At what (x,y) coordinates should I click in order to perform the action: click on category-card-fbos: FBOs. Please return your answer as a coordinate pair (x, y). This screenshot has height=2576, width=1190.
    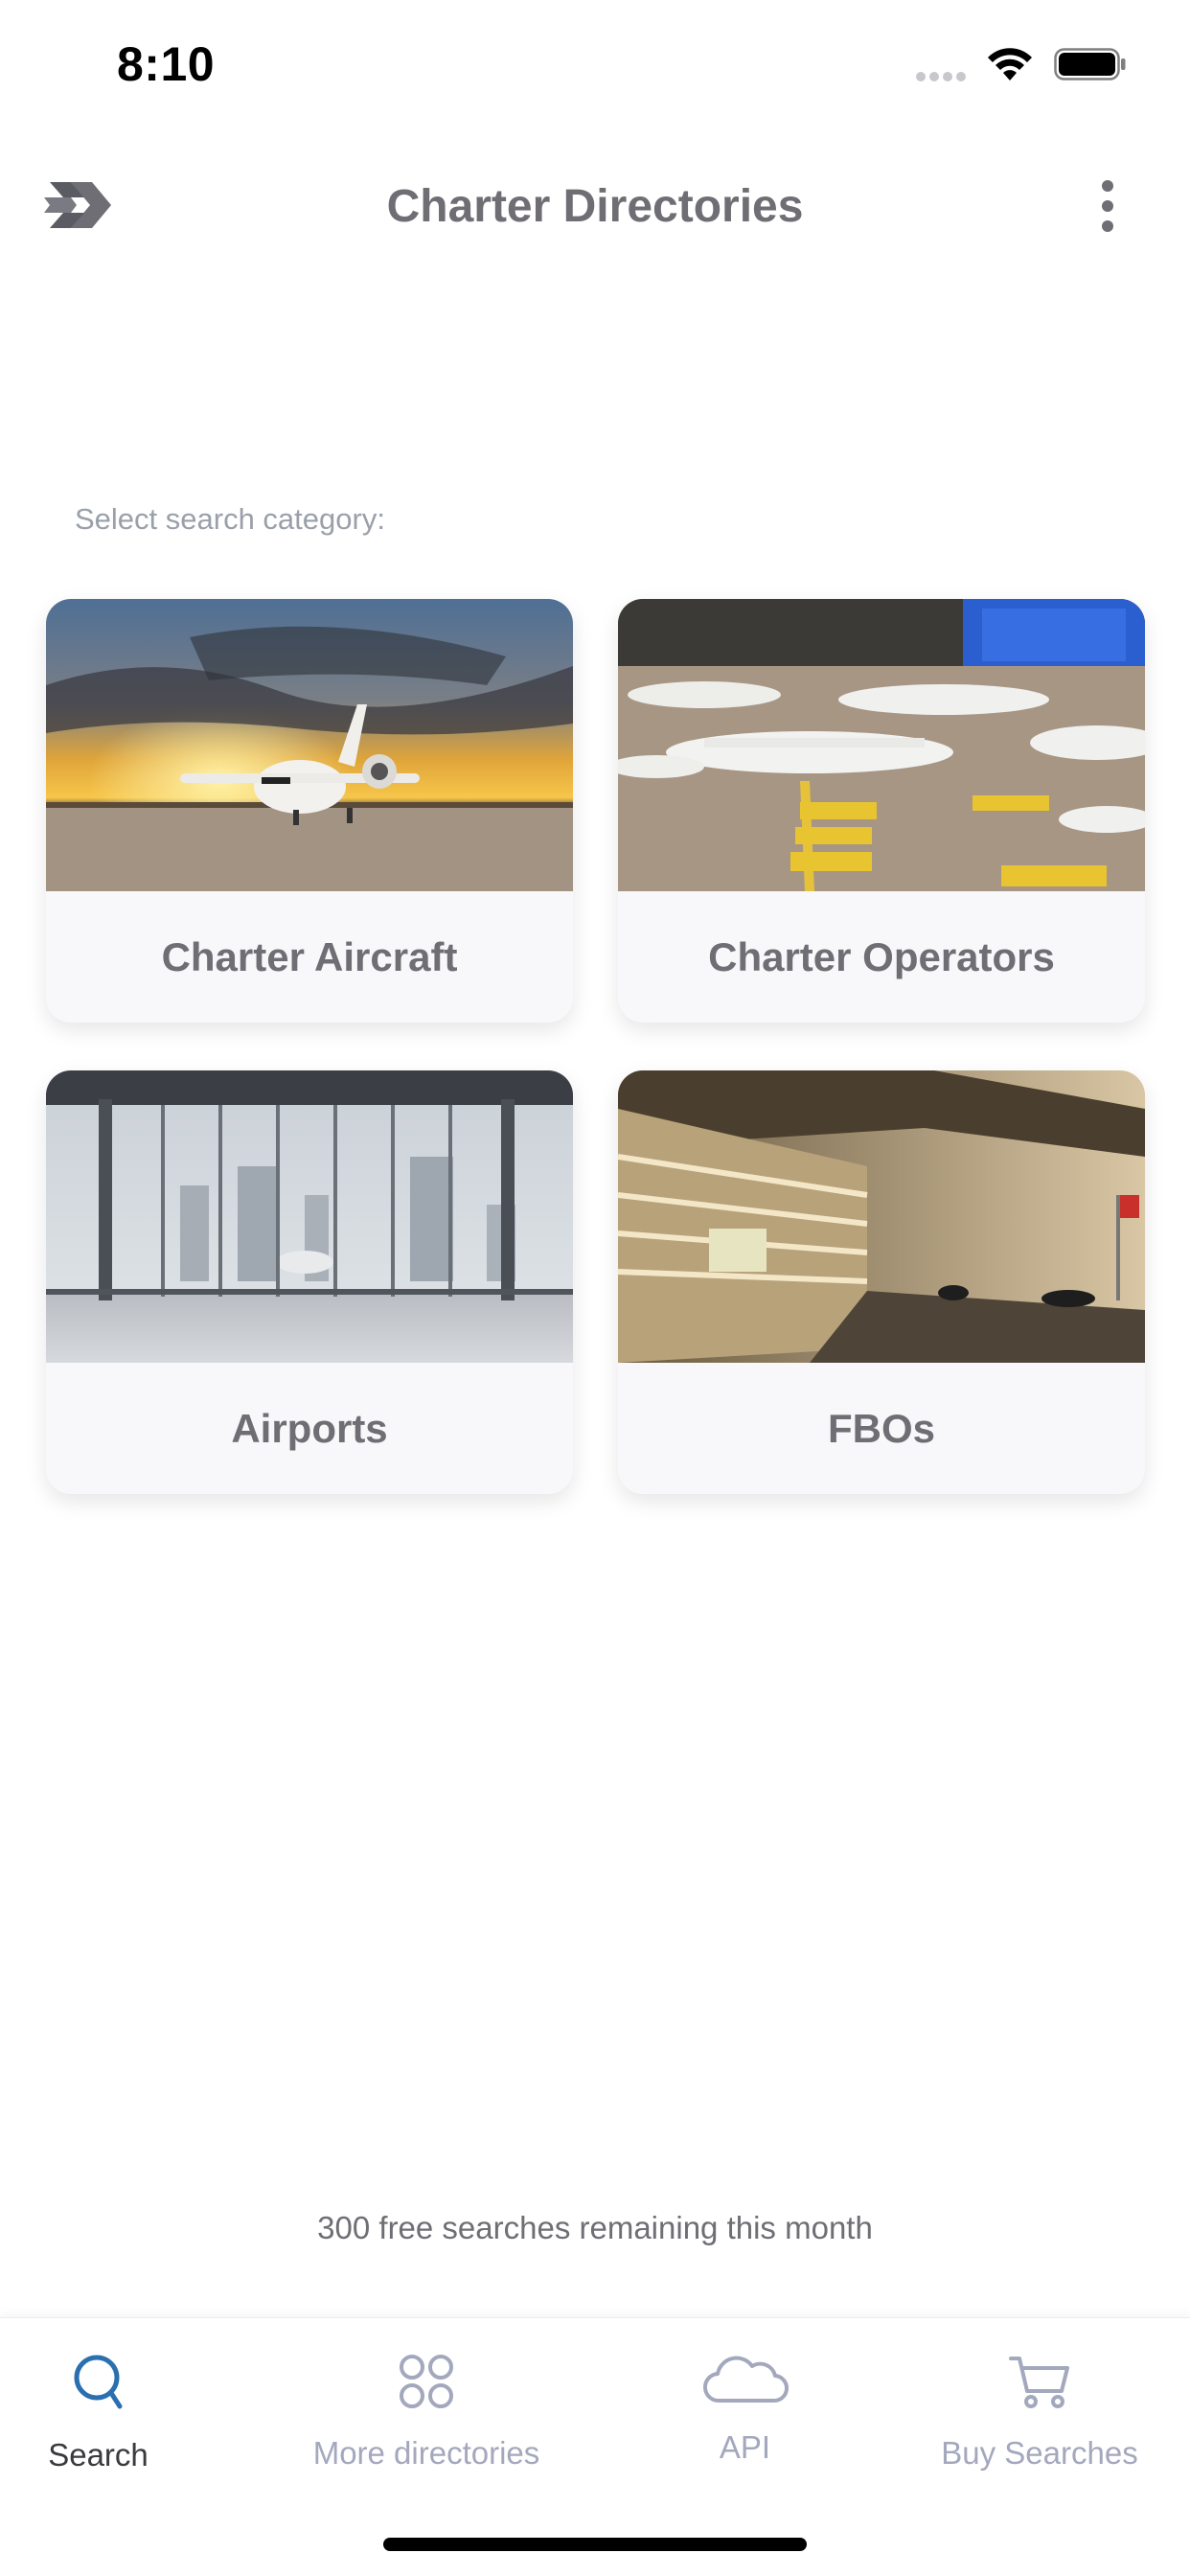
    Looking at the image, I should click on (882, 1282).